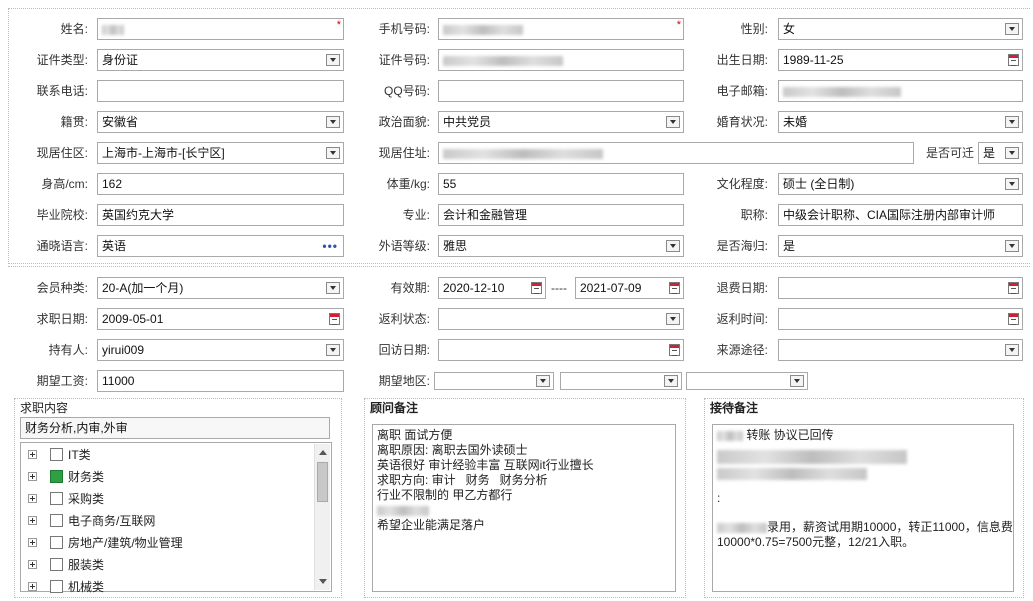  I want to click on id-no-label: 证件号码:, so click(404, 60).